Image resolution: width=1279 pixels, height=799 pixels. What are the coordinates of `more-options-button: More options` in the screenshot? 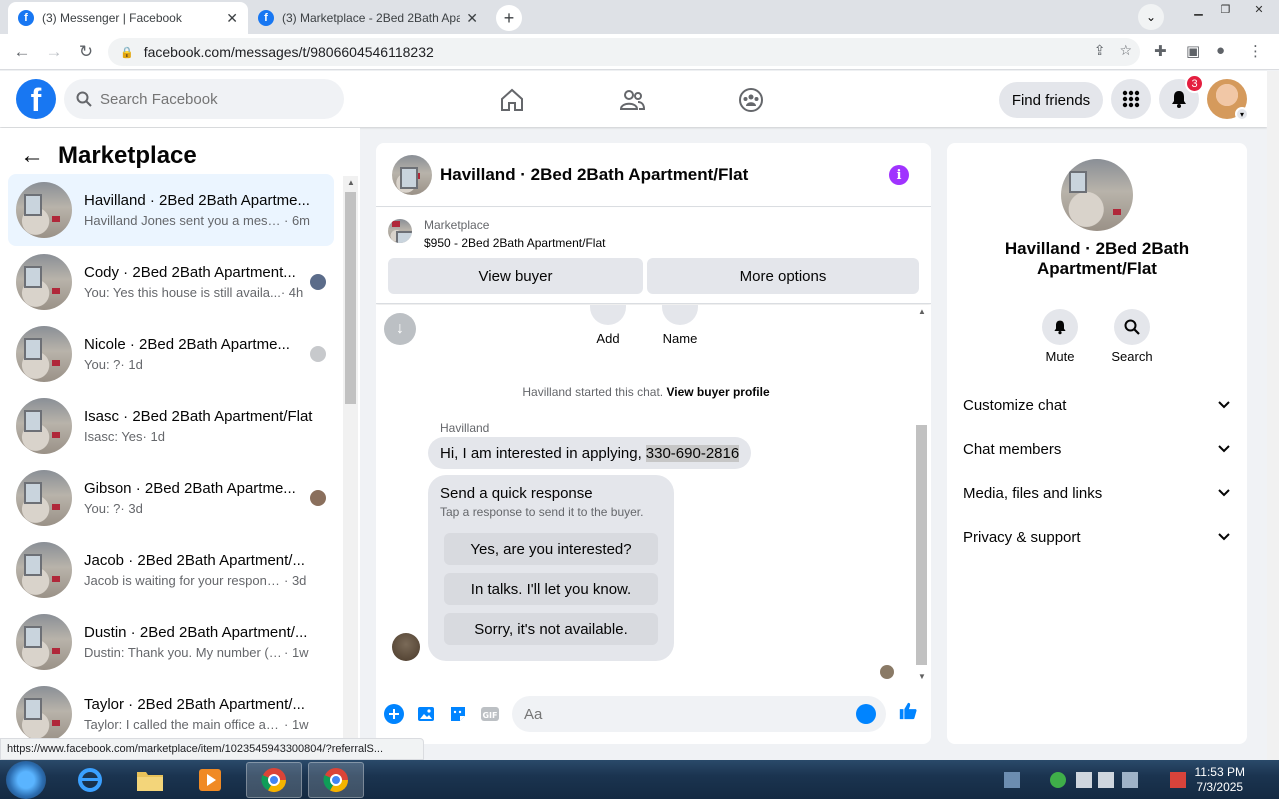 It's located at (783, 276).